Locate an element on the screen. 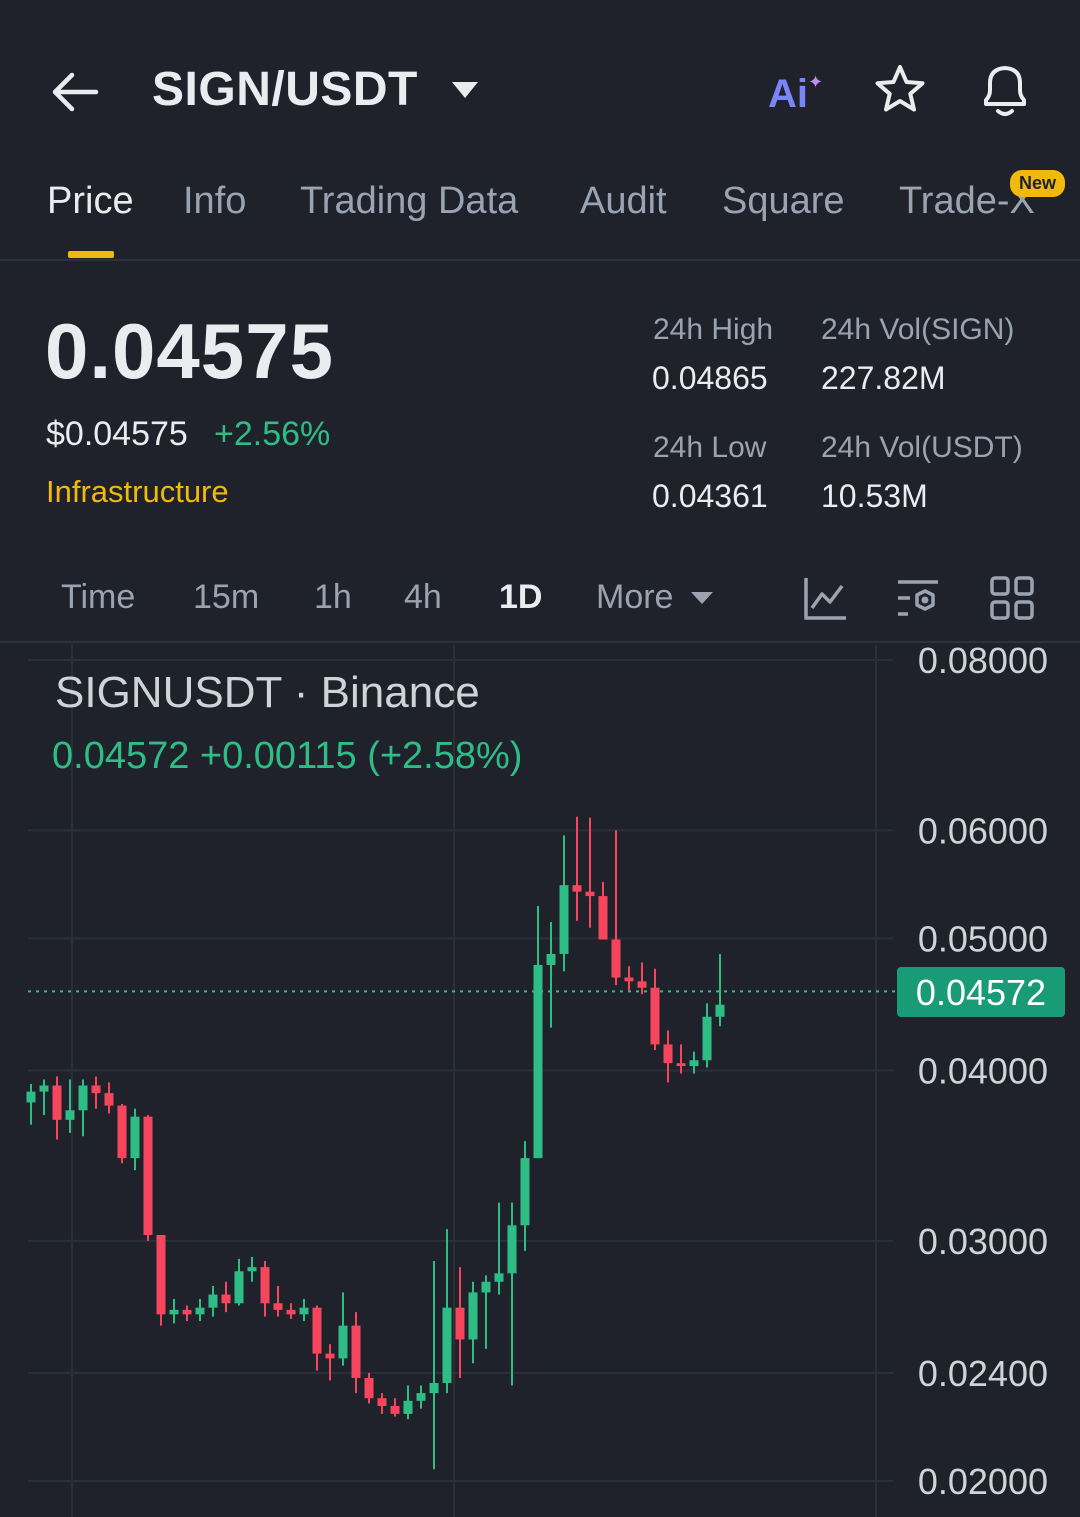  ai-assistant-icon: Ai is located at coordinates (788, 94).